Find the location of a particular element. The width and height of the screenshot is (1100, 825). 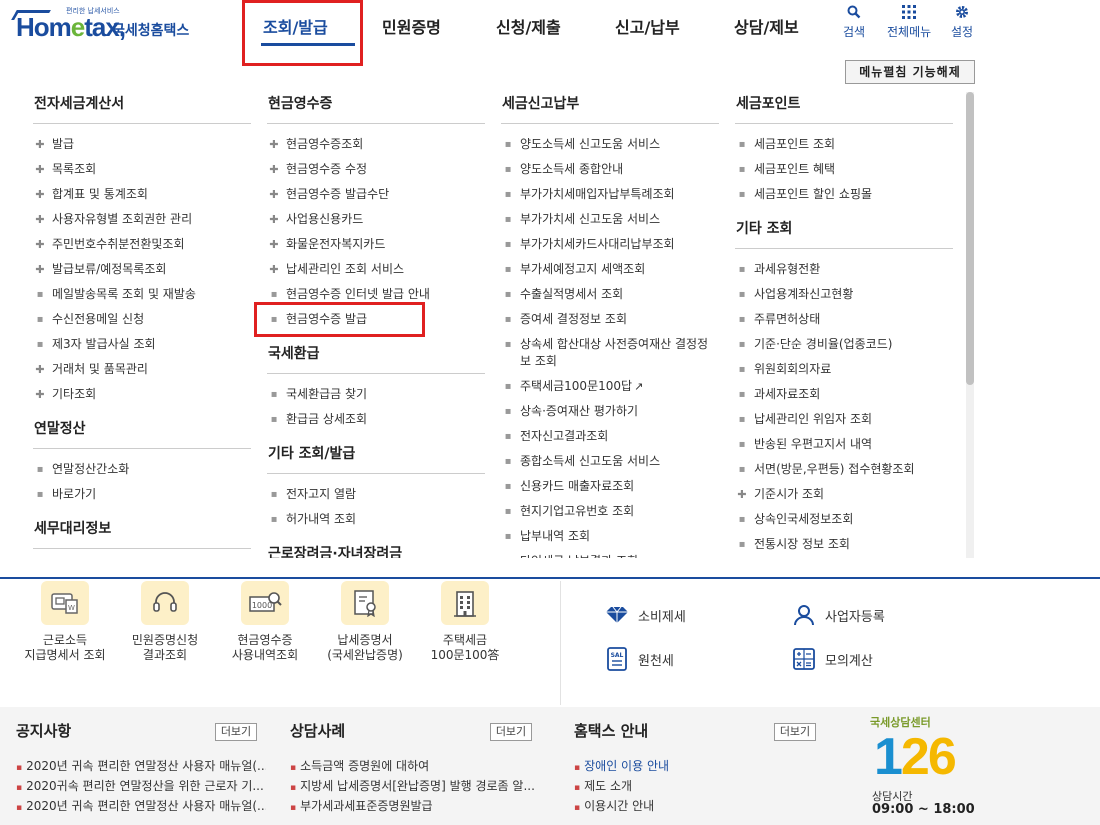

menu-item: ✚ 사업용신용카드 is located at coordinates (376, 219).